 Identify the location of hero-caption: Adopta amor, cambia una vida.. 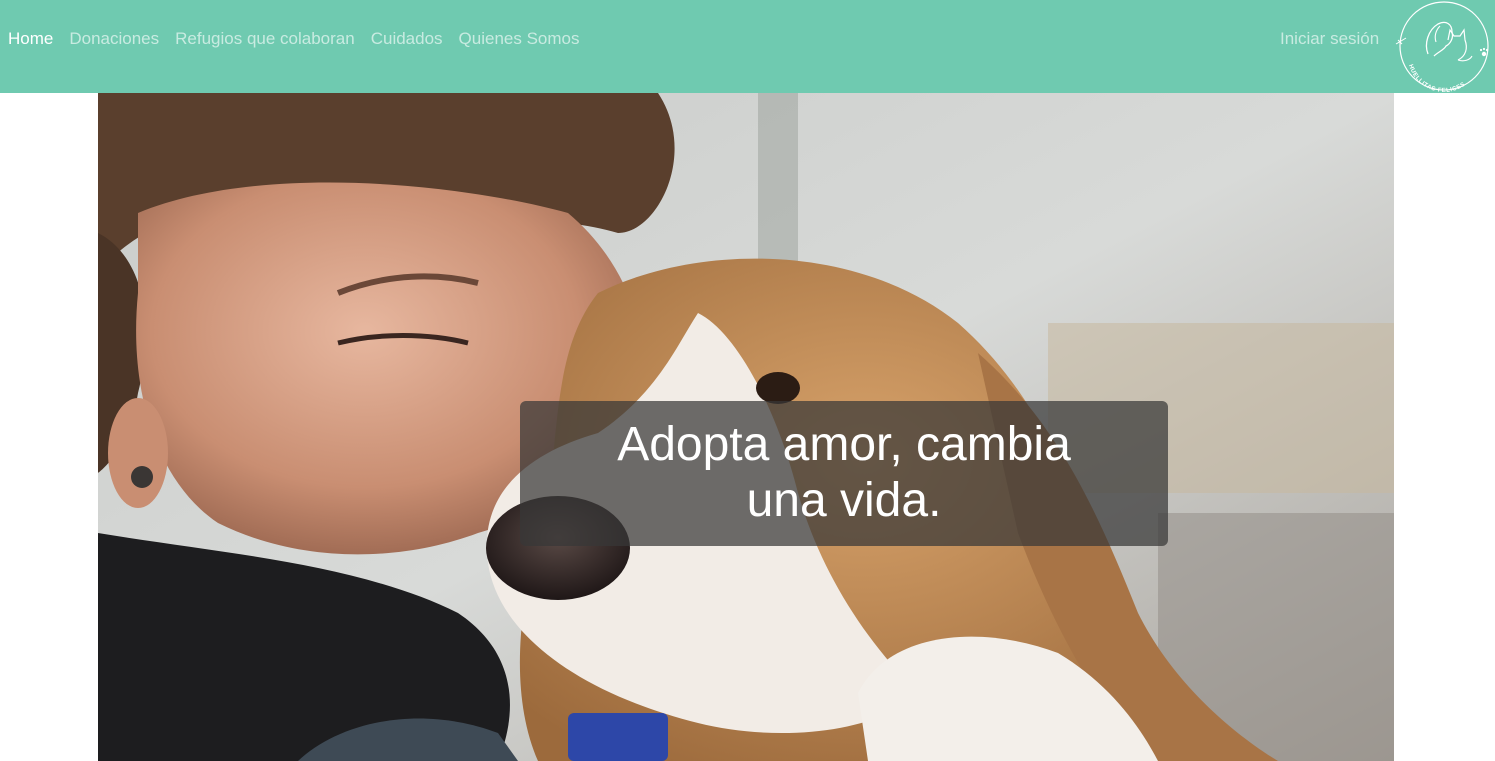
(844, 473).